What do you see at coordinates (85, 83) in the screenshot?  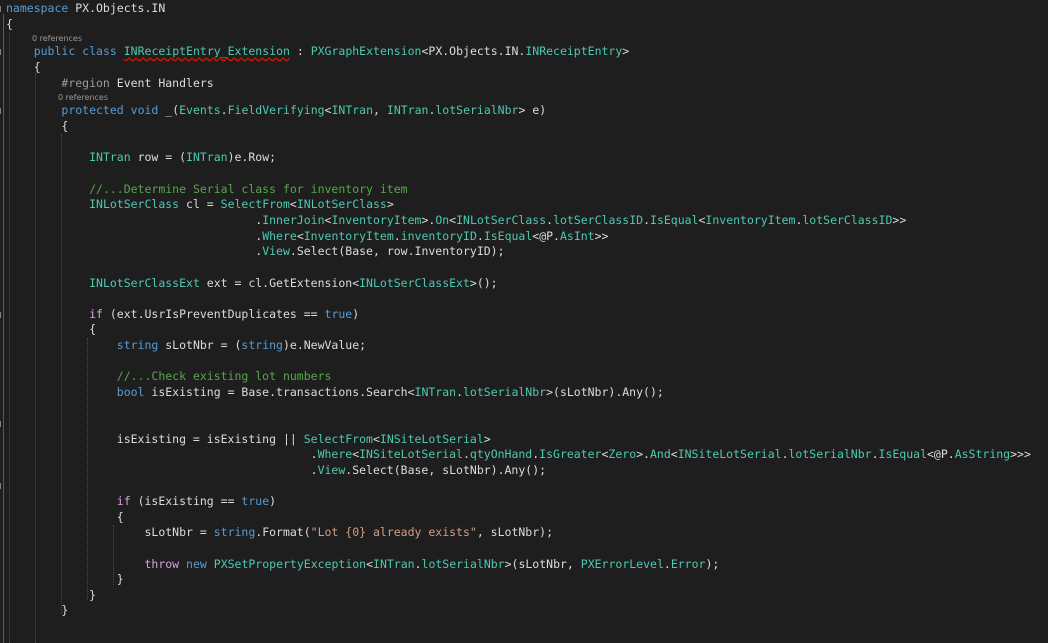 I see `code-token: #region` at bounding box center [85, 83].